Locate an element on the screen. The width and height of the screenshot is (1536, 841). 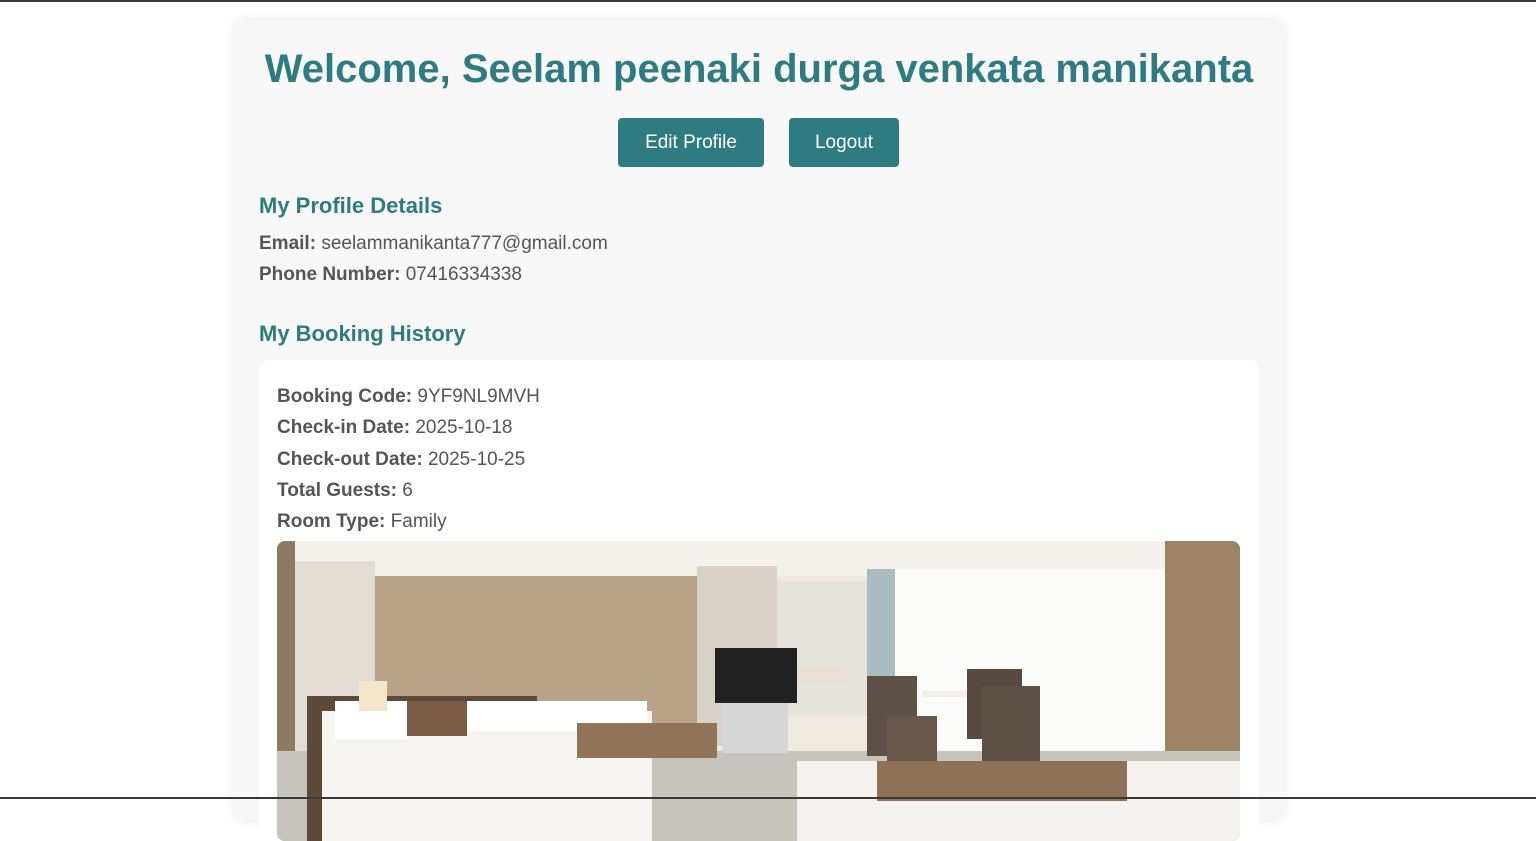
booking-history-title: My Booking History is located at coordinates (362, 333).